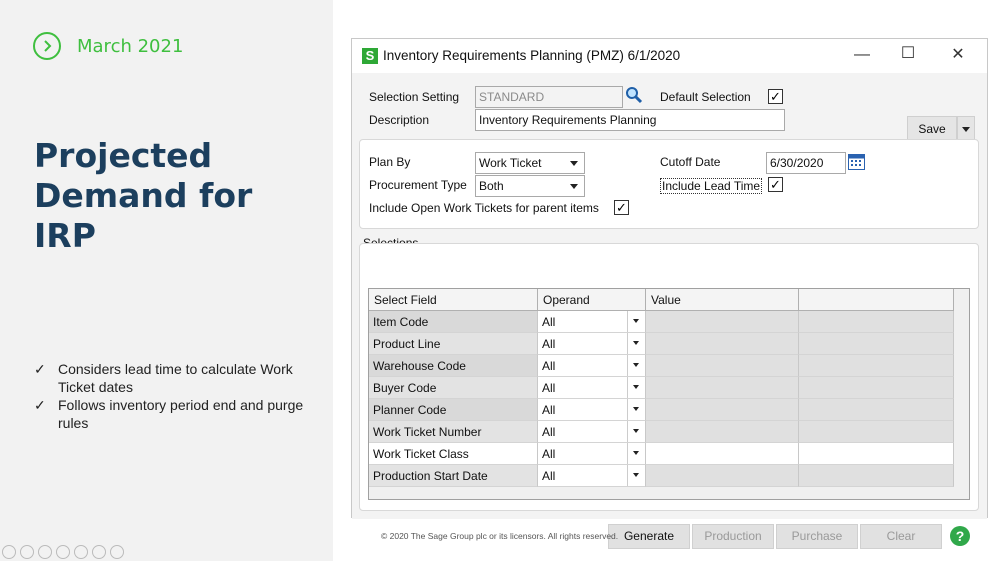 The height and width of the screenshot is (561, 1000). I want to click on calendar-icon, so click(856, 161).